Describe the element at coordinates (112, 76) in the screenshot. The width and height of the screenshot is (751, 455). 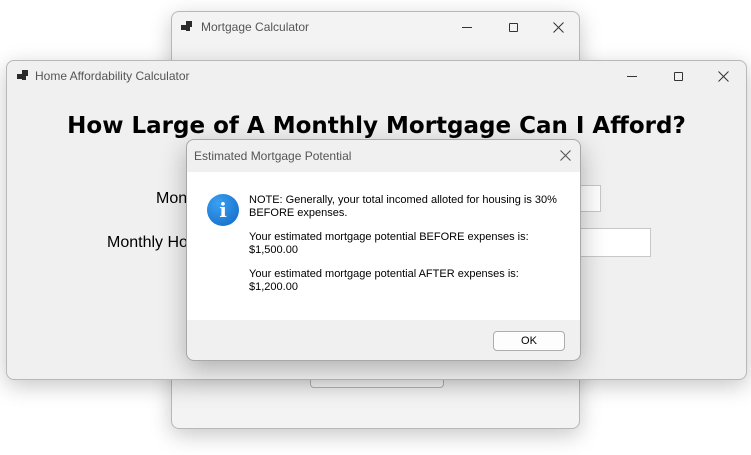
I see `window-title: Home Affordability Calculator` at that location.